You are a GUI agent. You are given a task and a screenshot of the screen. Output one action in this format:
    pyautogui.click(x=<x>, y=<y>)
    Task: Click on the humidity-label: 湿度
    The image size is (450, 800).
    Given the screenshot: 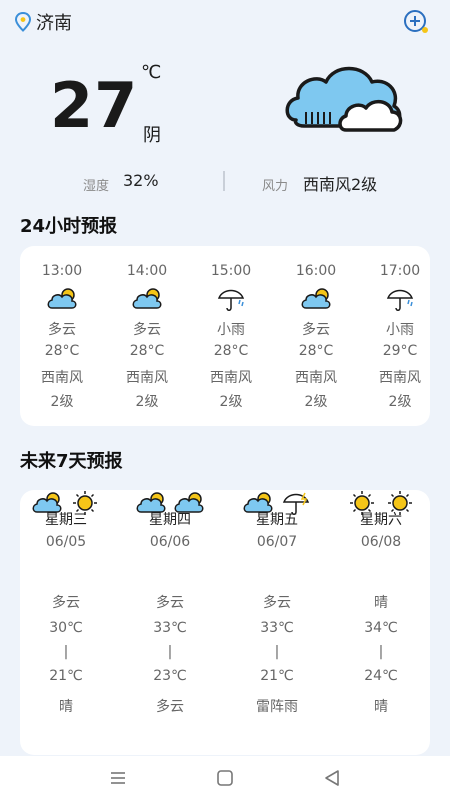 What is the action you would take?
    pyautogui.click(x=96, y=186)
    